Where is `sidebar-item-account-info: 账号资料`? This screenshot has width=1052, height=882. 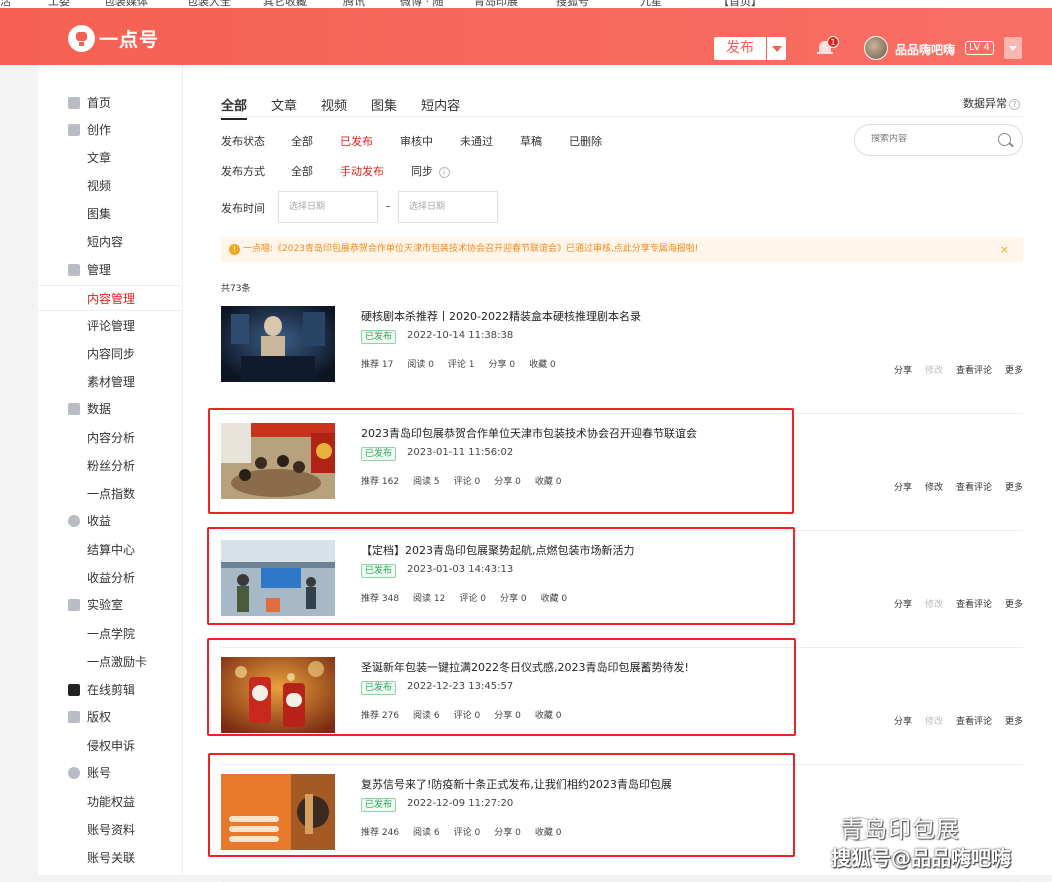
sidebar-item-account-info: 账号资料 is located at coordinates (110, 830).